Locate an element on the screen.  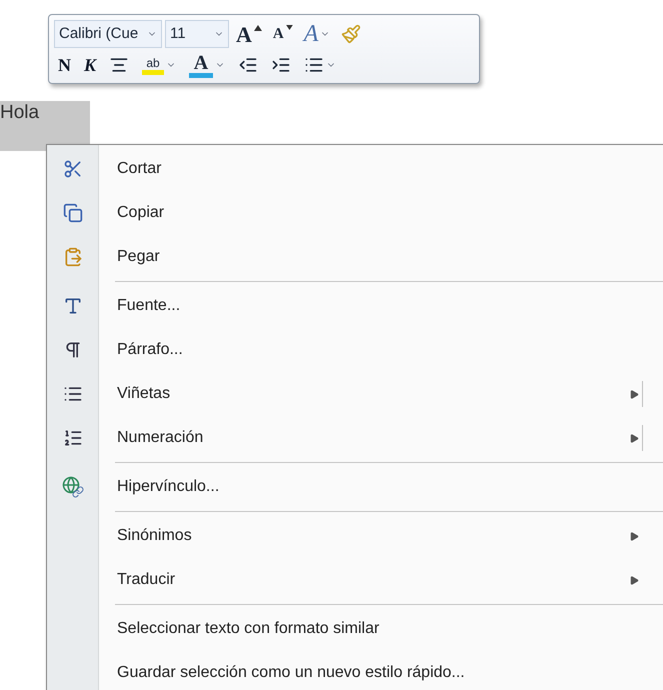
styles-button: A is located at coordinates (317, 34).